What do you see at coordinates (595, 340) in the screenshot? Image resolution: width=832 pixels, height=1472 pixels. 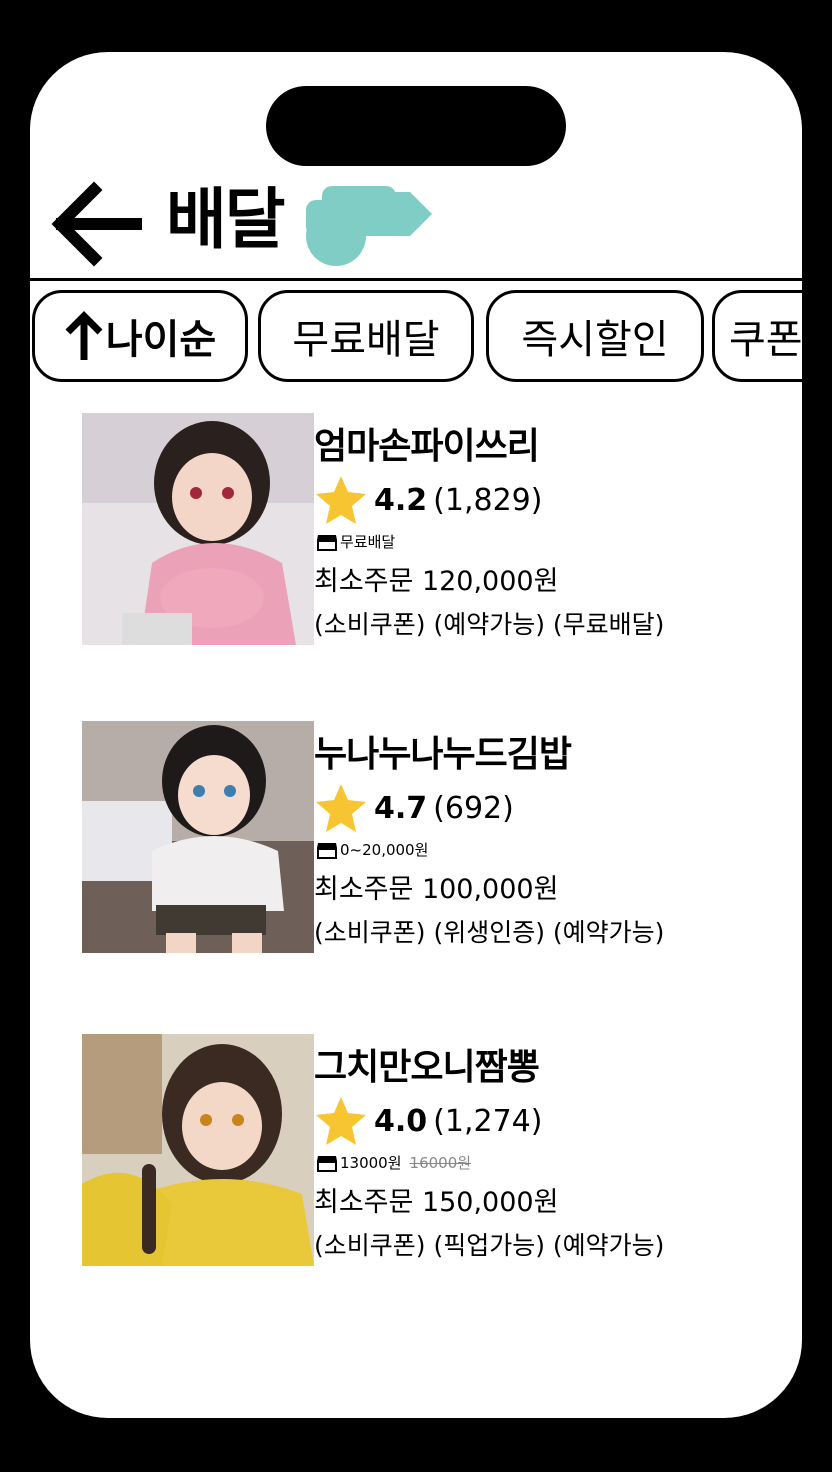 I see `filter-chip-label: 즉시할인` at bounding box center [595, 340].